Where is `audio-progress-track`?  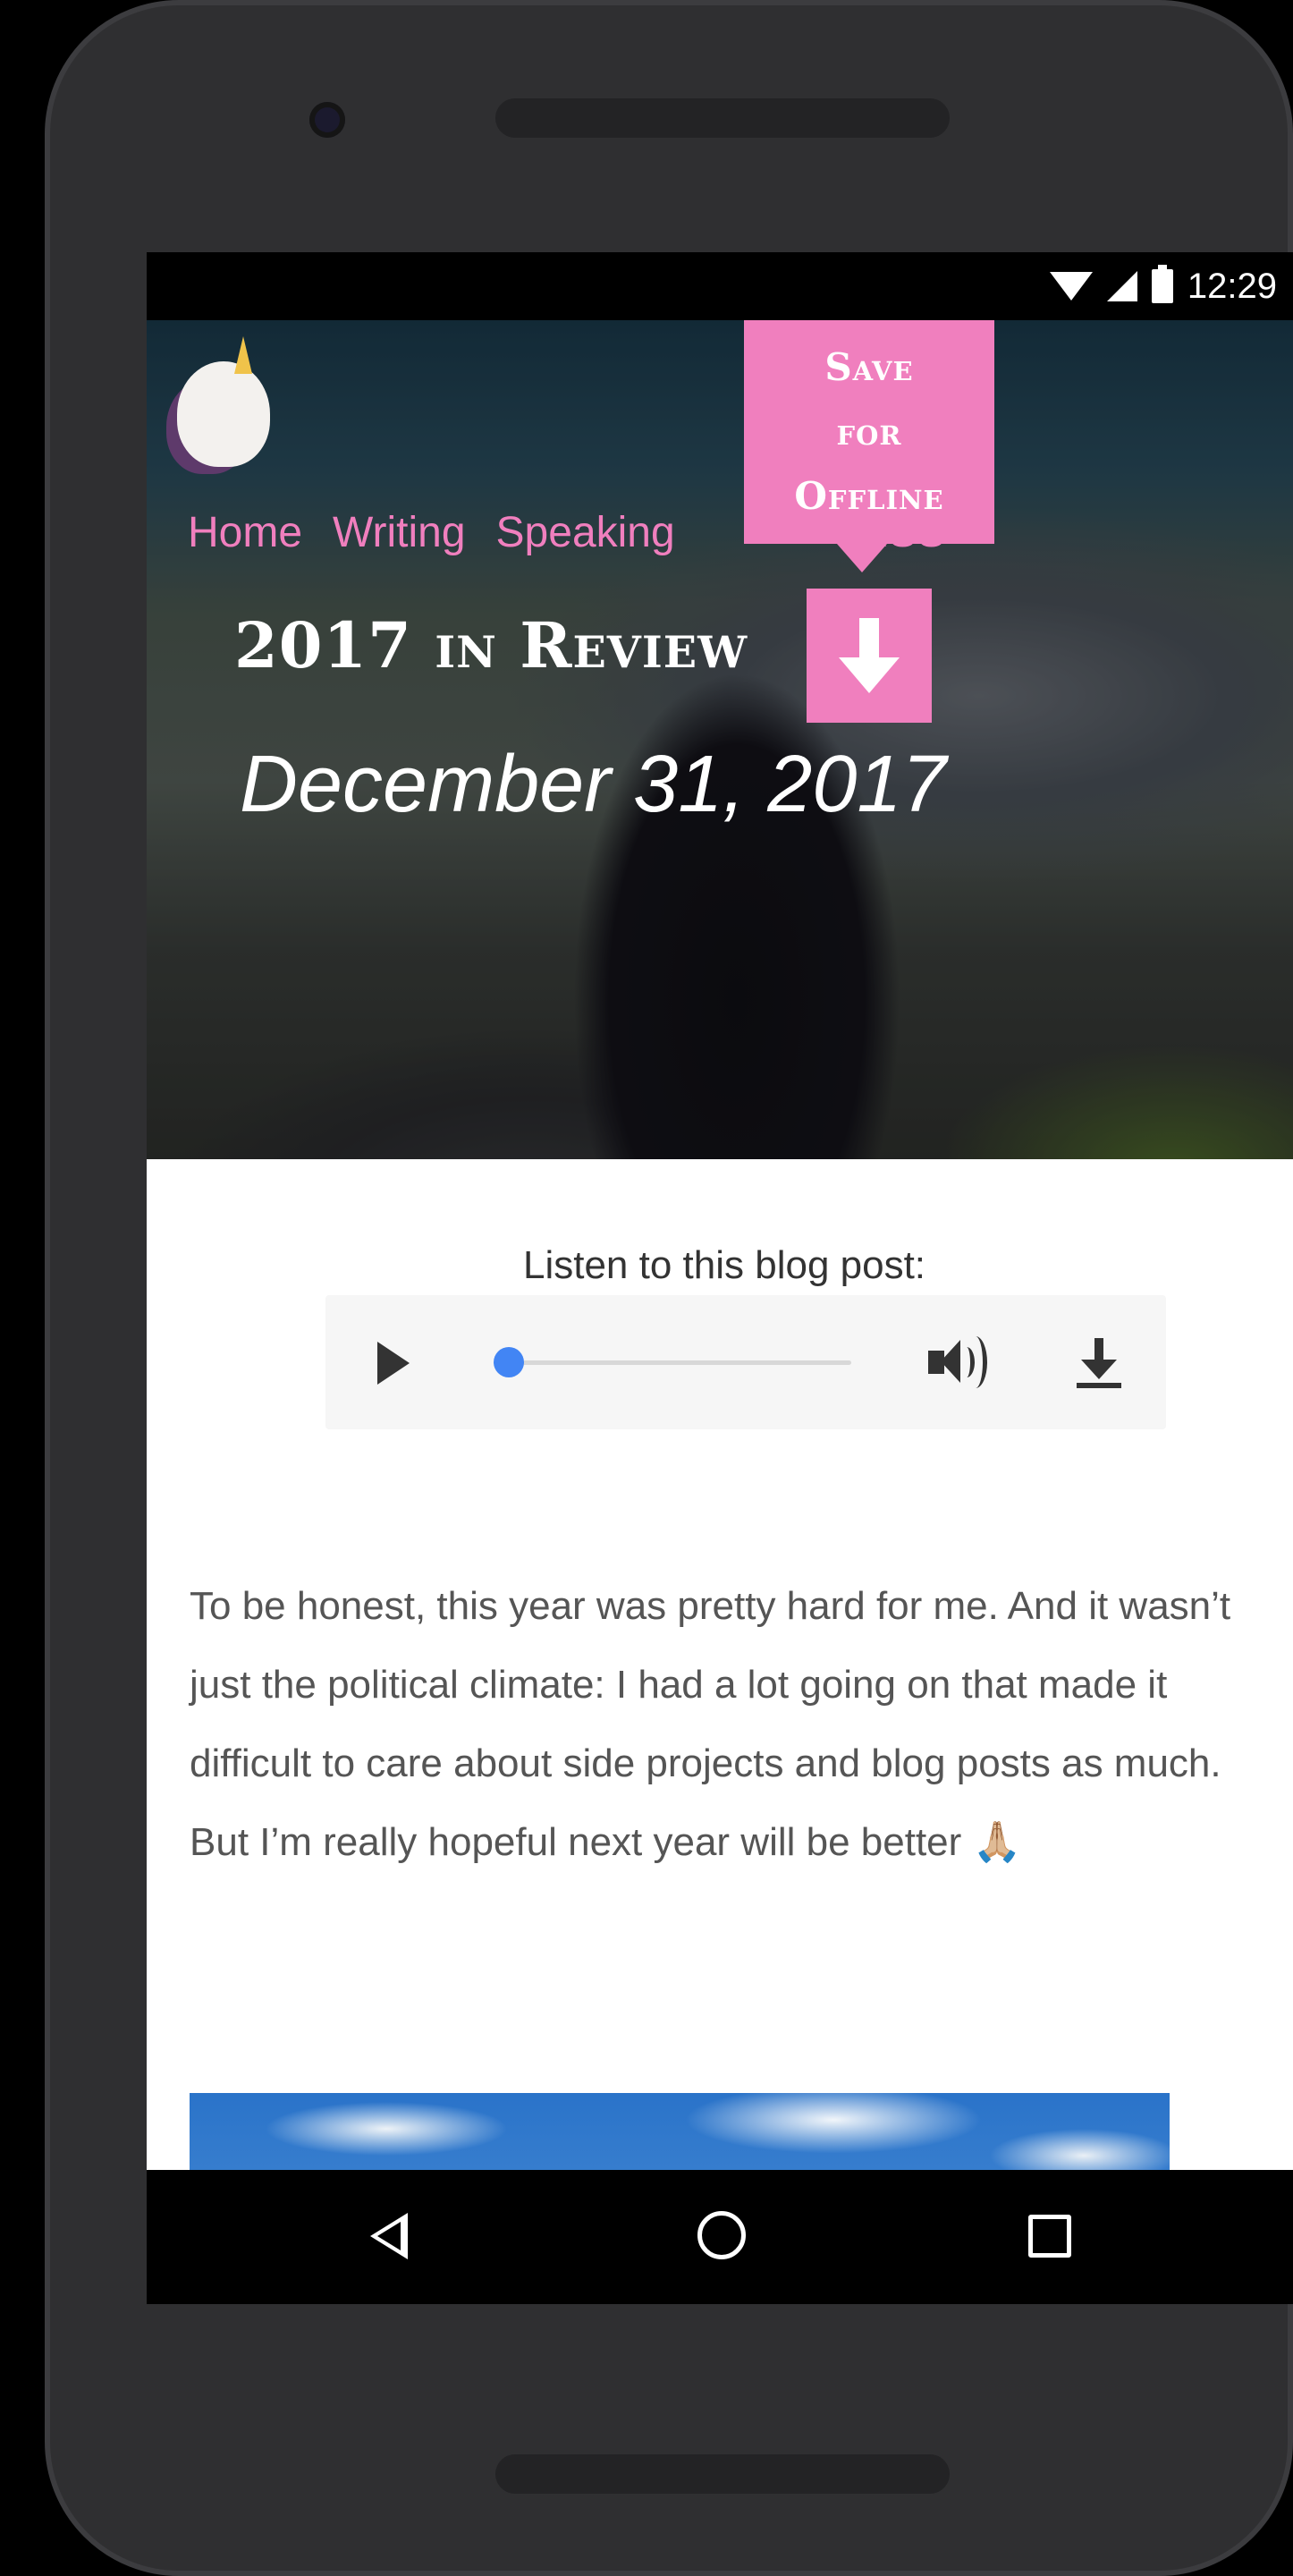 audio-progress-track is located at coordinates (681, 1362).